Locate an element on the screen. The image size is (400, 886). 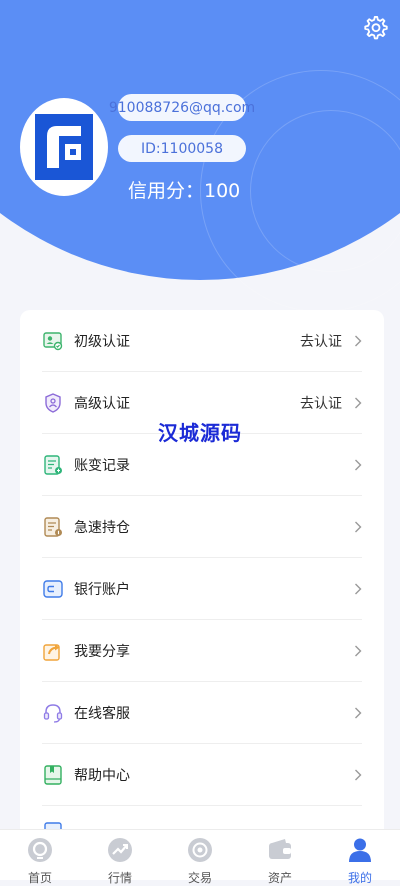
avatar is located at coordinates (64, 147).